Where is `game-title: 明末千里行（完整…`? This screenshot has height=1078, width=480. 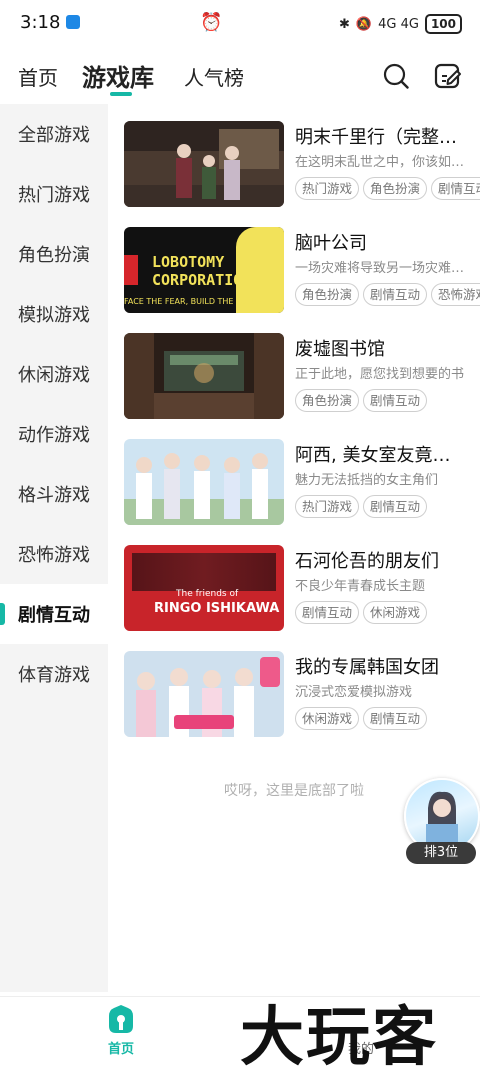 game-title: 明末千里行（完整… is located at coordinates (376, 137).